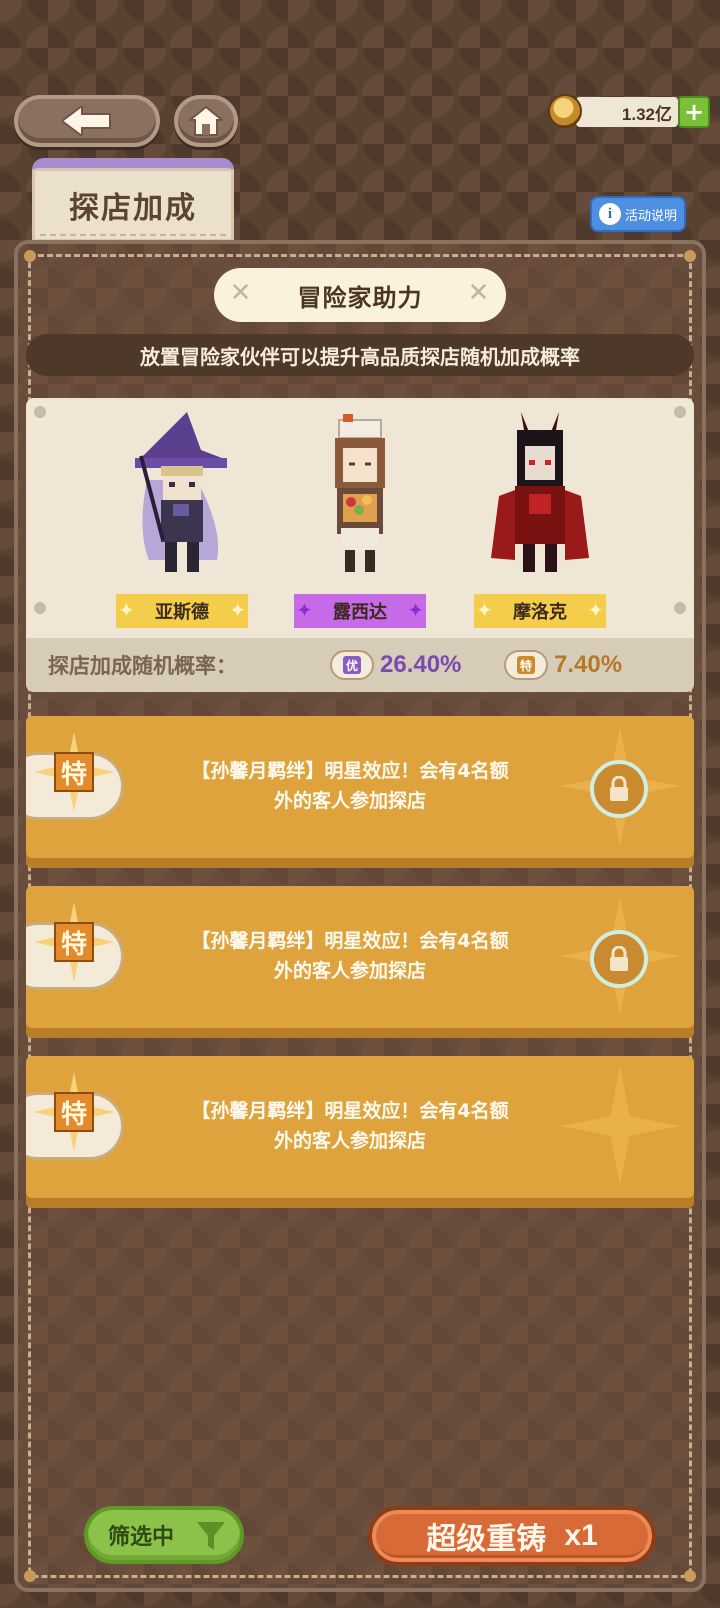 This screenshot has height=1608, width=720. Describe the element at coordinates (360, 355) in the screenshot. I see `assist-description: 放置冒险家伙伴可以提升高品质探店随机加成概率` at that location.